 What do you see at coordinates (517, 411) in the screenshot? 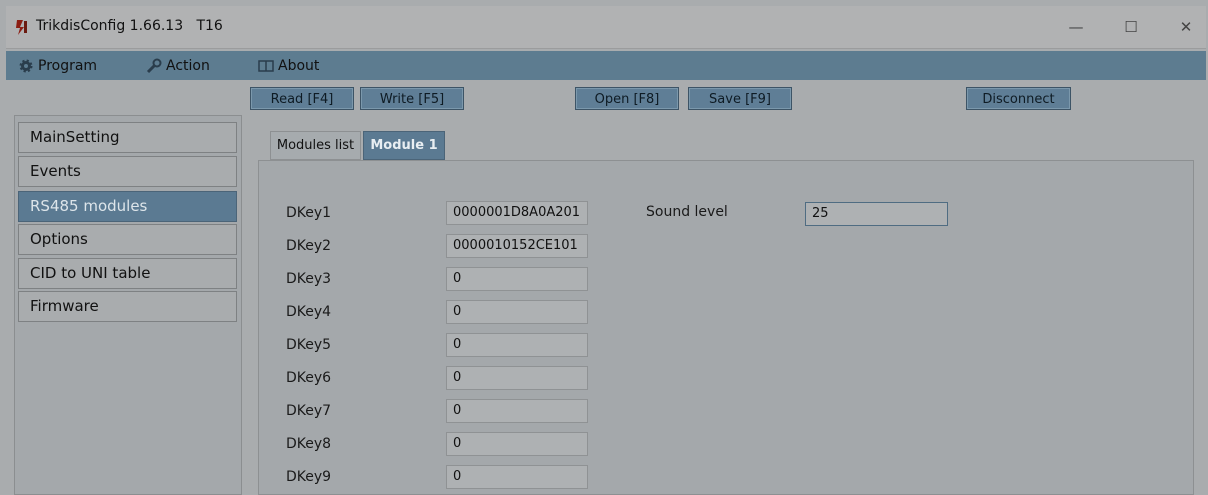
I see `dkey7-input: 0` at bounding box center [517, 411].